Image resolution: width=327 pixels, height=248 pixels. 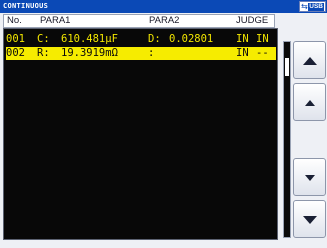 What do you see at coordinates (304, 6) in the screenshot?
I see `usb-icon: ⇆` at bounding box center [304, 6].